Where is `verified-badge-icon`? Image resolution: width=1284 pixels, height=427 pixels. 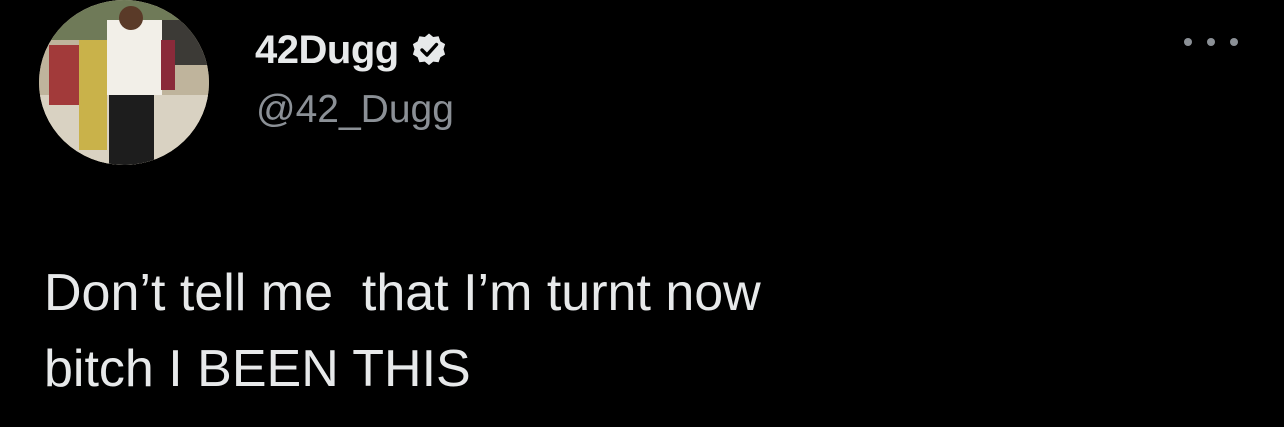
verified-badge-icon is located at coordinates (429, 50).